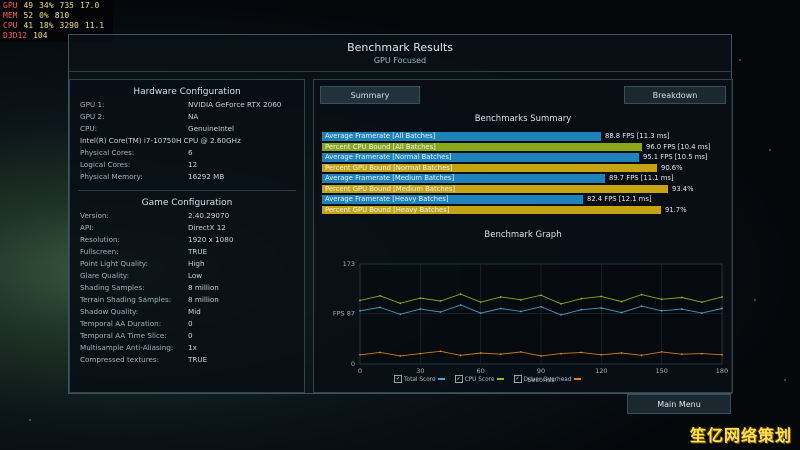  I want to click on x-tick-label: 150, so click(661, 371).